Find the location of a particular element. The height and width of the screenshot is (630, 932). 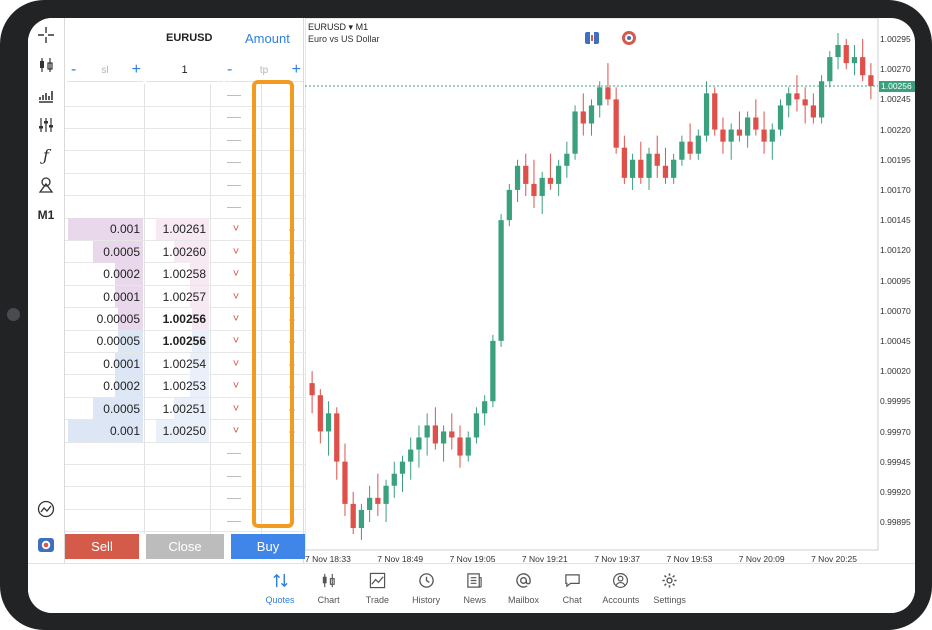

y-tick-label: 0.99970 is located at coordinates (895, 431).